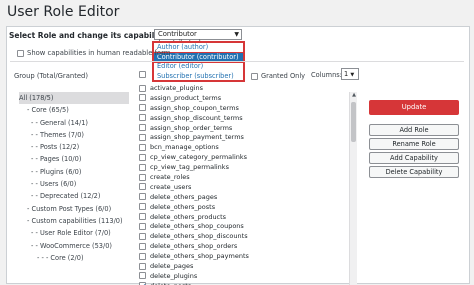  Describe the element at coordinates (247, 227) in the screenshot. I see `capability-row: delete_others_shop_coupons` at that location.